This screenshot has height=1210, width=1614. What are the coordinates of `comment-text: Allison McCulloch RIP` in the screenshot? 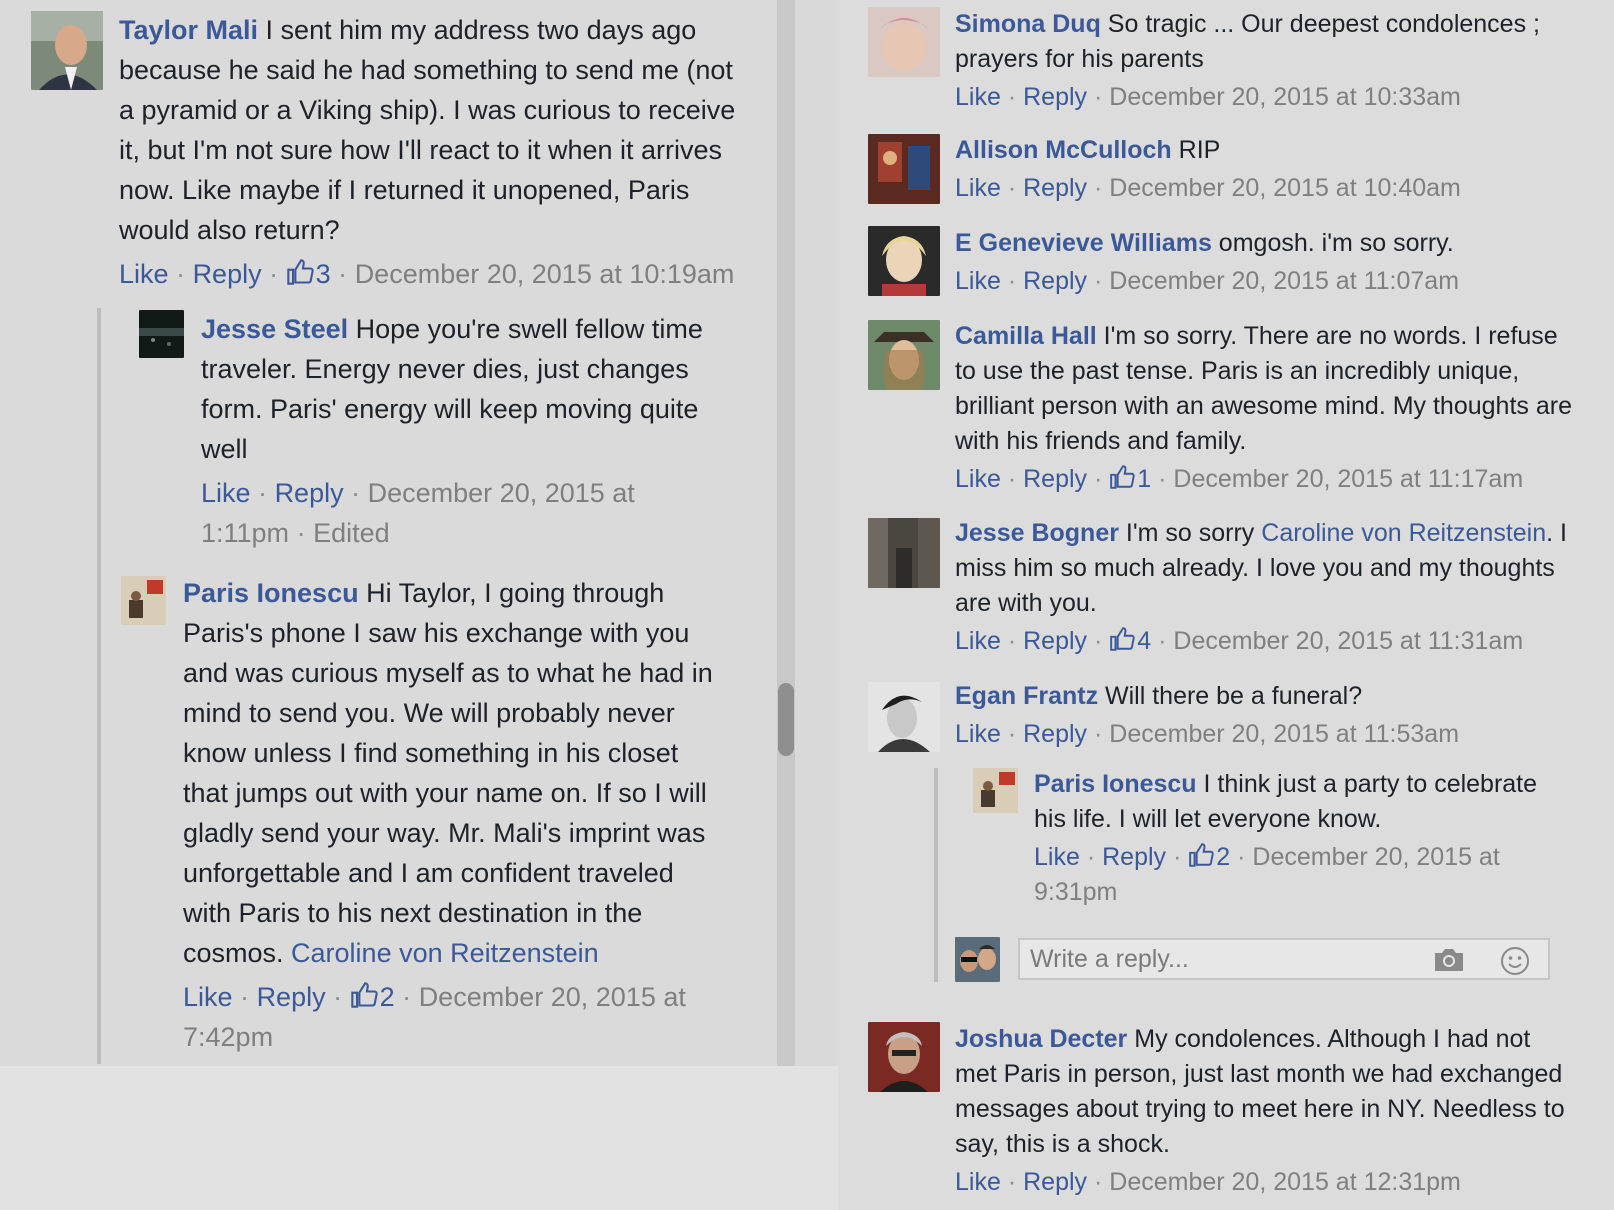 It's located at (1088, 150).